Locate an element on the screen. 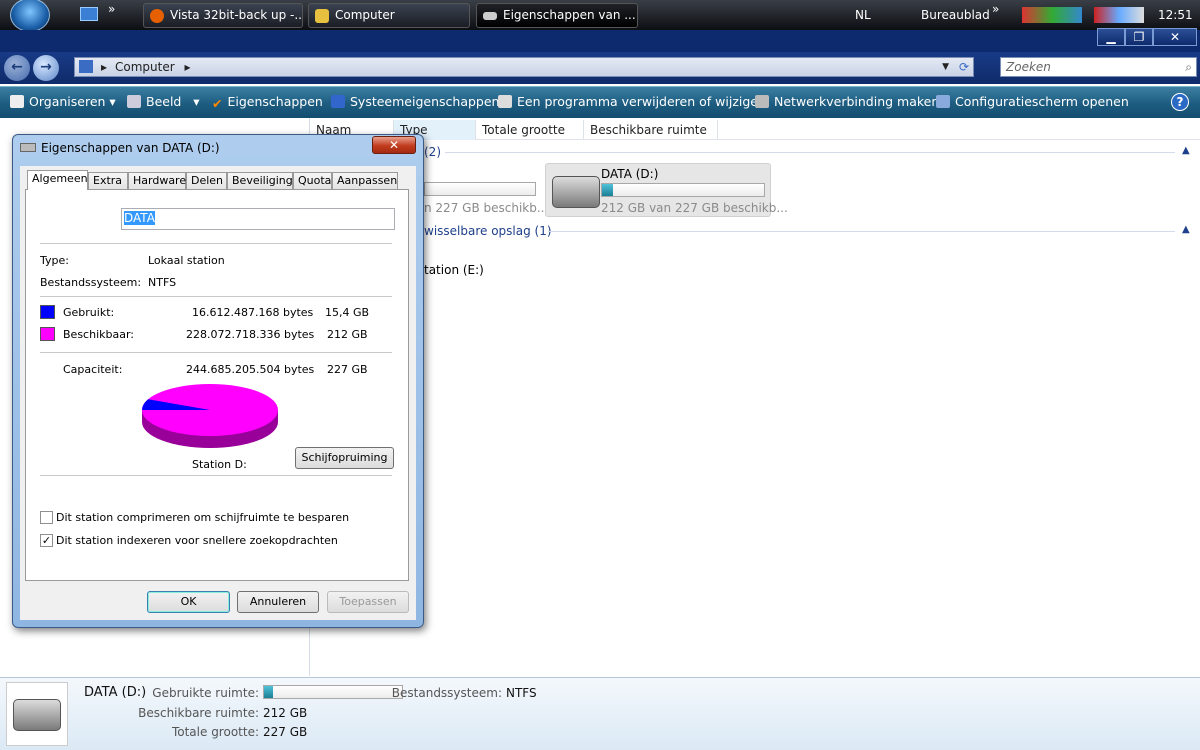 The image size is (1200, 750). drive-icon is located at coordinates (490, 16).